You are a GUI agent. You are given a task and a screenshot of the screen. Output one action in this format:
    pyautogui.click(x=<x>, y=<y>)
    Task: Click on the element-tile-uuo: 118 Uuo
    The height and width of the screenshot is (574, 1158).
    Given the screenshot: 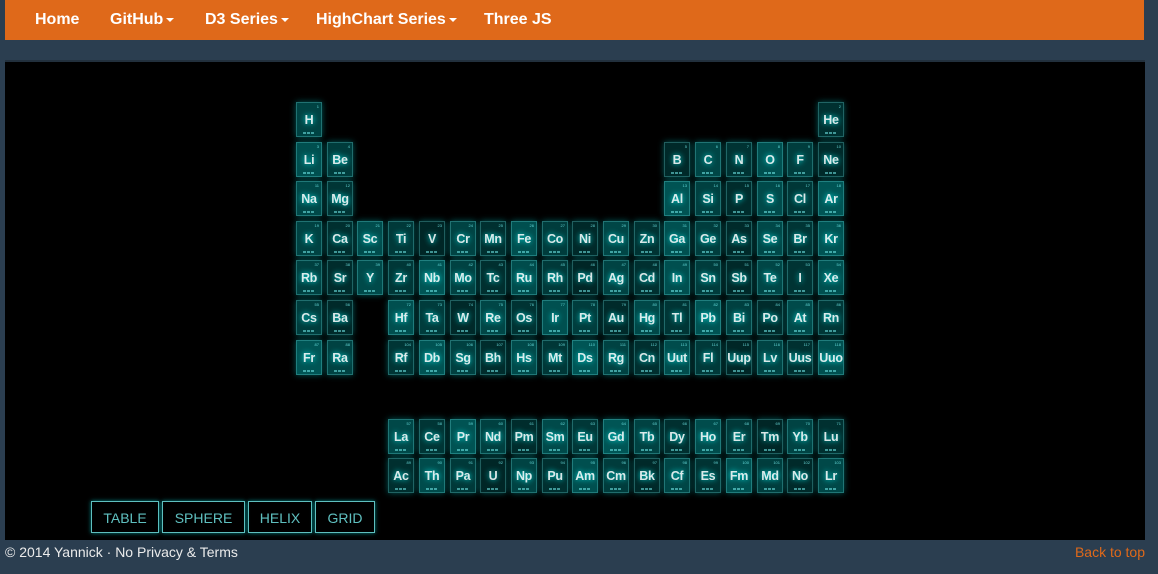 What is the action you would take?
    pyautogui.click(x=831, y=357)
    